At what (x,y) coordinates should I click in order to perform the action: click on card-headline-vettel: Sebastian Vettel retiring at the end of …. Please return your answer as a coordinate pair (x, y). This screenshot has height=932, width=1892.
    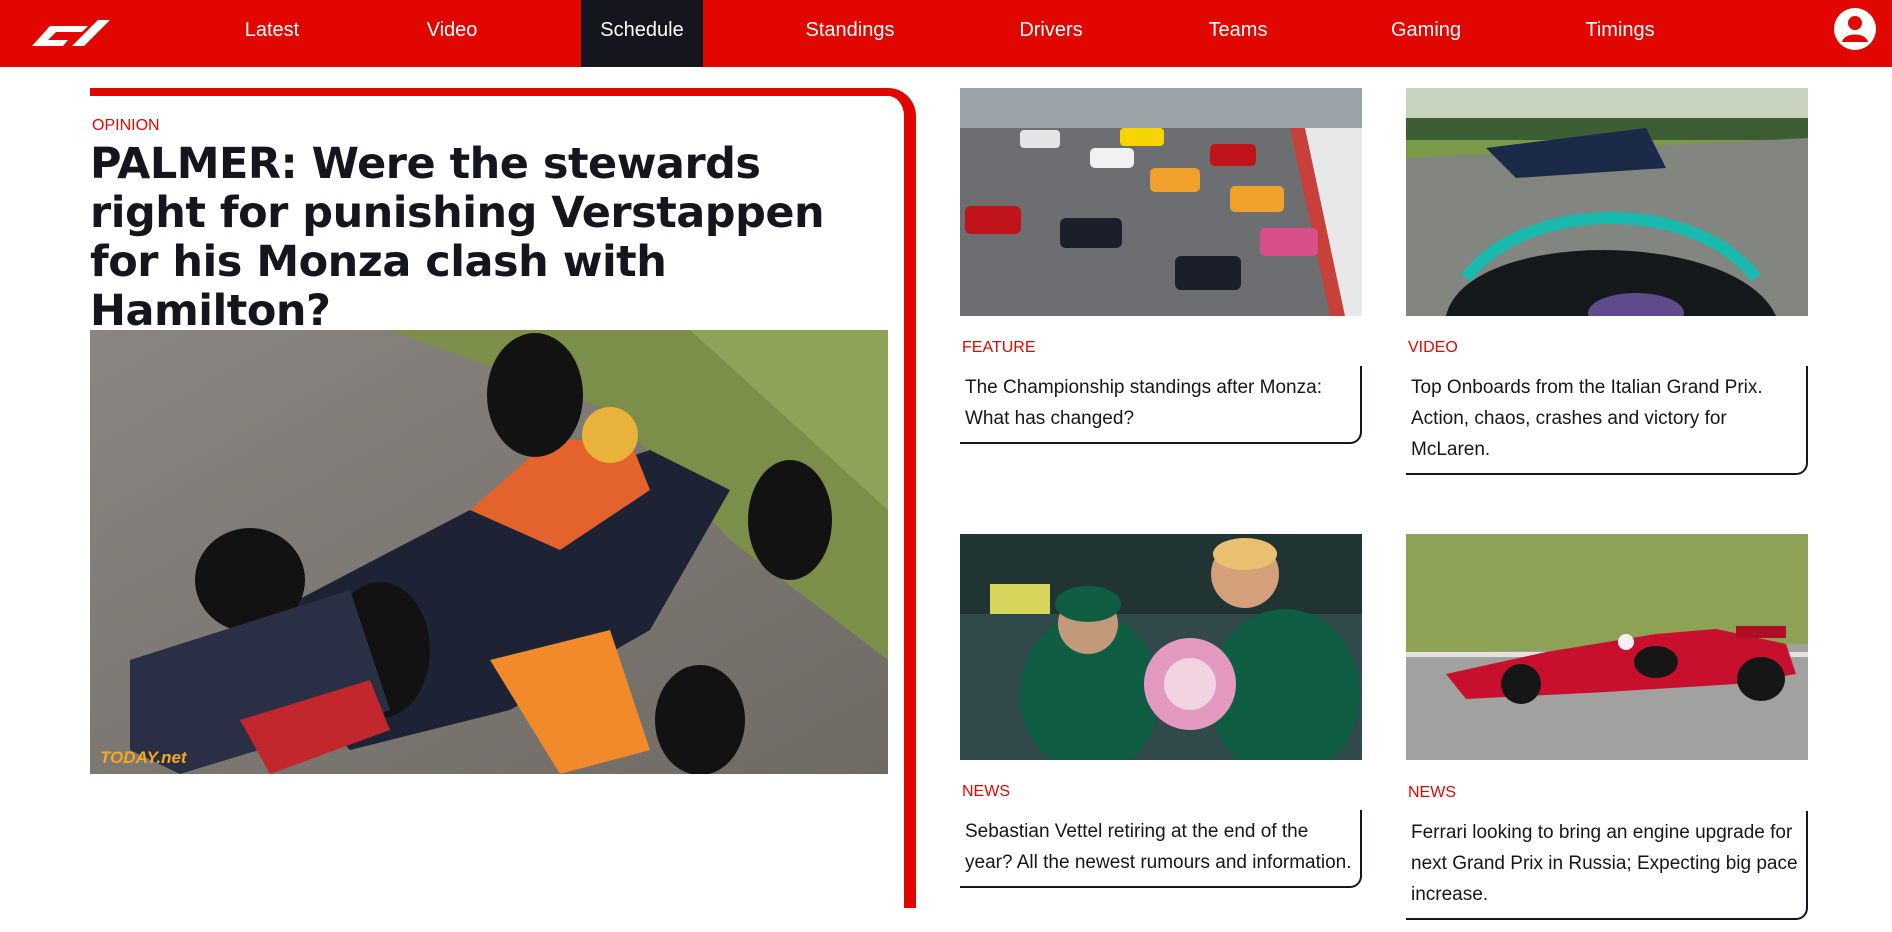
    Looking at the image, I should click on (1161, 849).